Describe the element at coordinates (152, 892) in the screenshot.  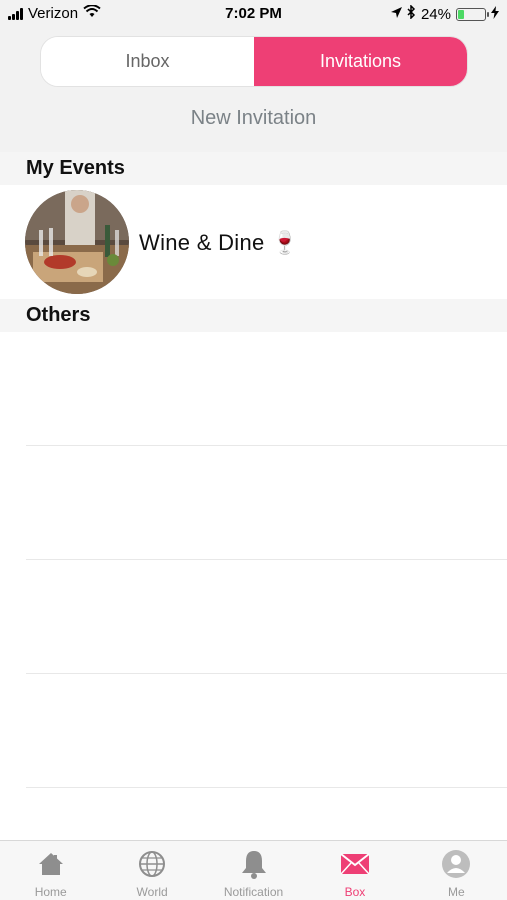
I see `tab-world-label: World` at that location.